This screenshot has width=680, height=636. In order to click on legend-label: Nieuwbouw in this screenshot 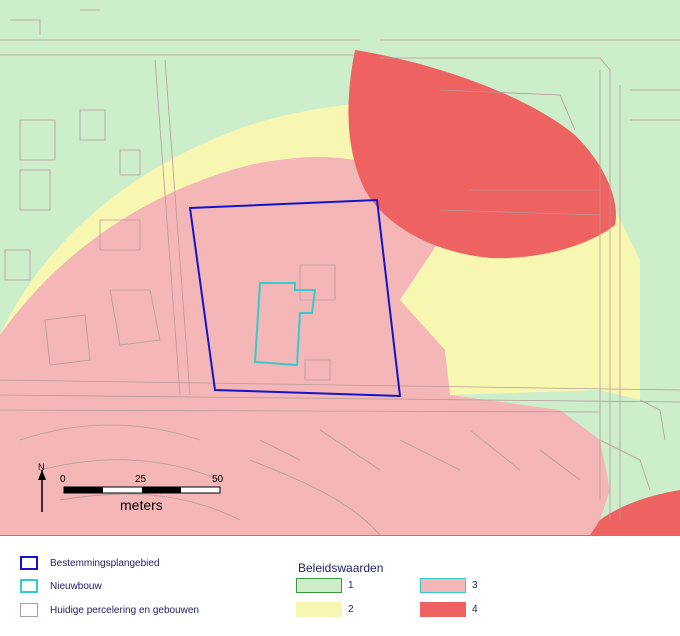, I will do `click(76, 586)`.